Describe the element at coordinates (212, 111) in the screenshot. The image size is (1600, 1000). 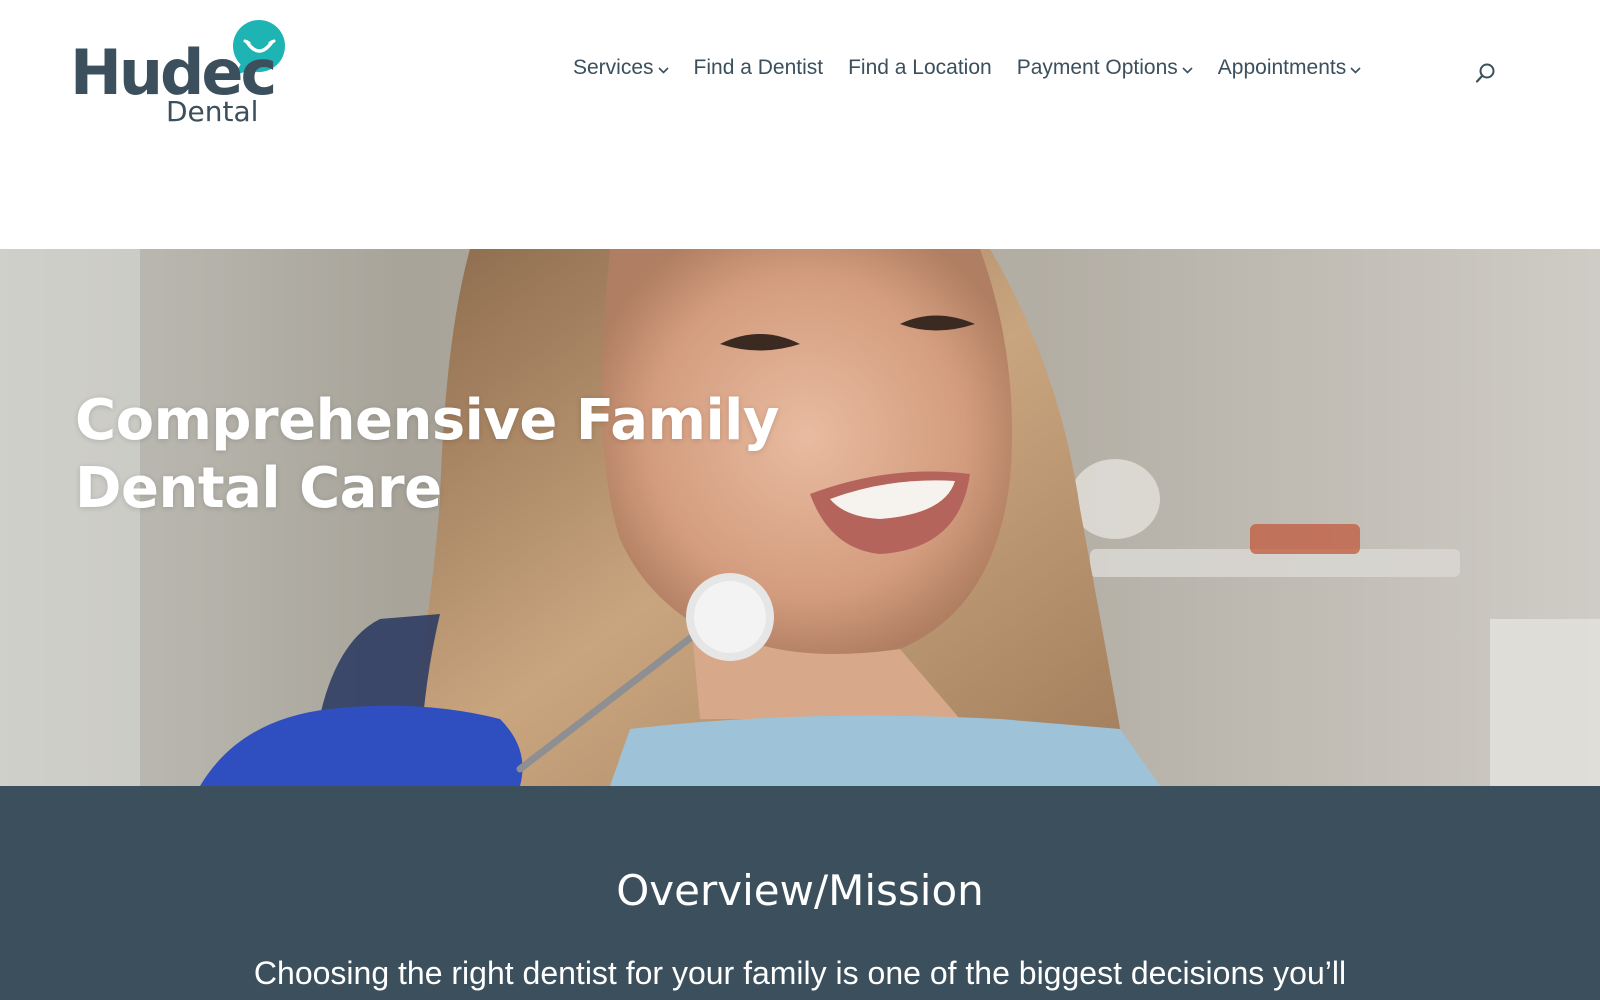
I see `logo-text-sub: Dental` at that location.